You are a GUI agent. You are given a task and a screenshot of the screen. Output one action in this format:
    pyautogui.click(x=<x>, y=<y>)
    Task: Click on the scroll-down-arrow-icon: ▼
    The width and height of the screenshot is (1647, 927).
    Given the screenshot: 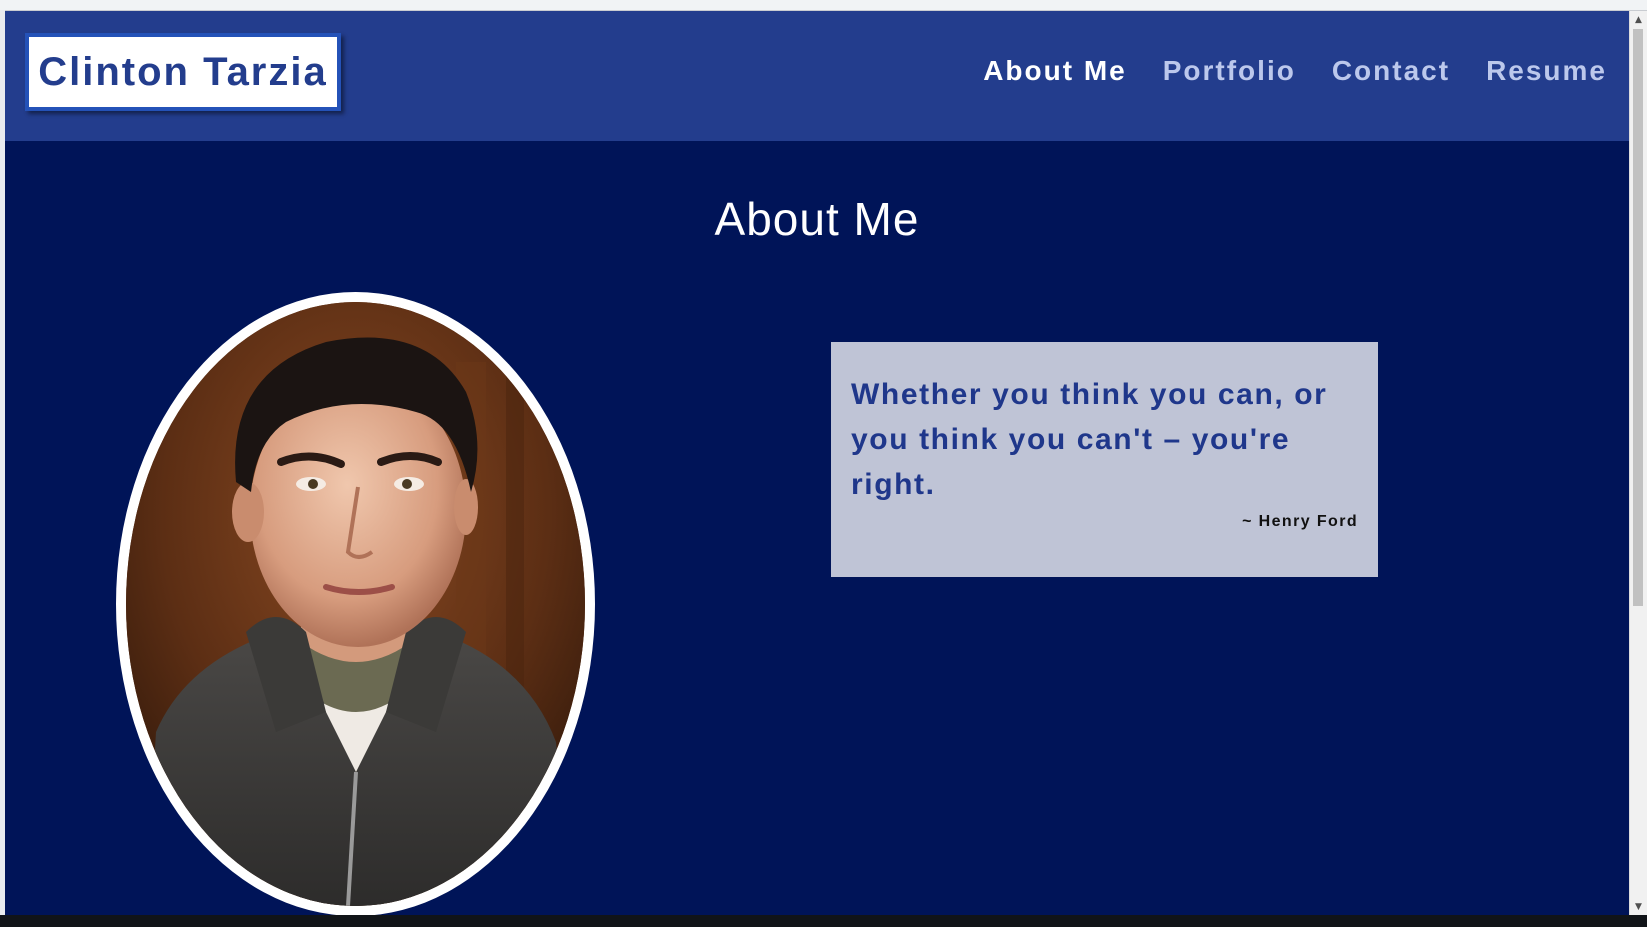 What is the action you would take?
    pyautogui.click(x=1638, y=906)
    